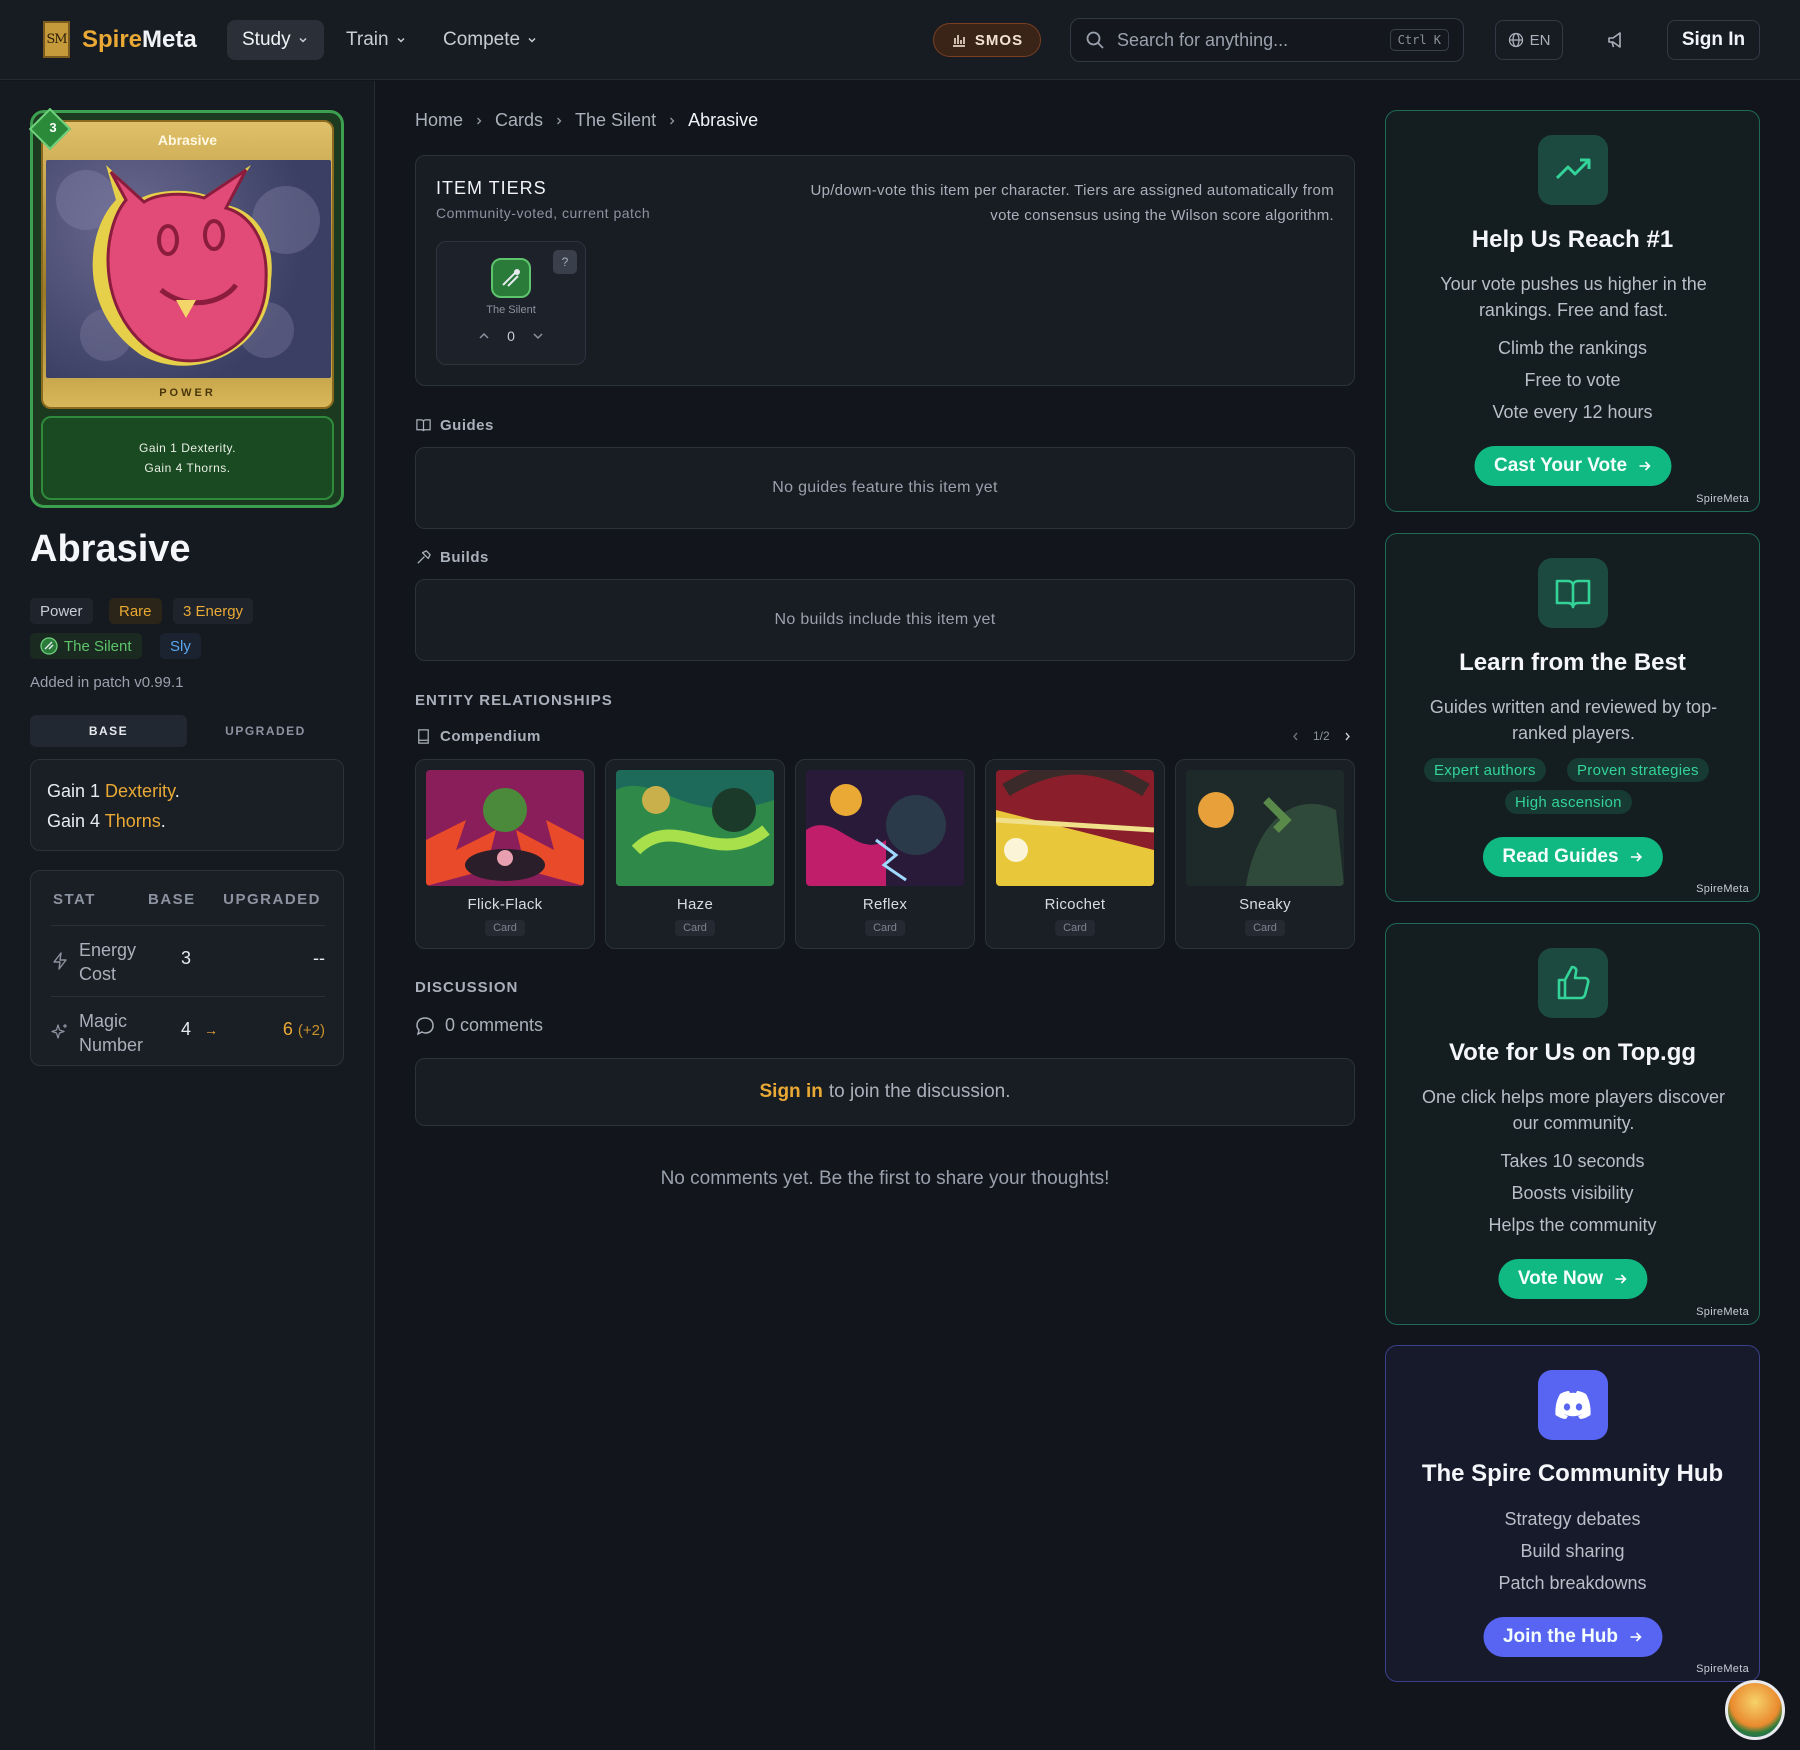  Describe the element at coordinates (187, 393) in the screenshot. I see `card-type-banner: POWER` at that location.